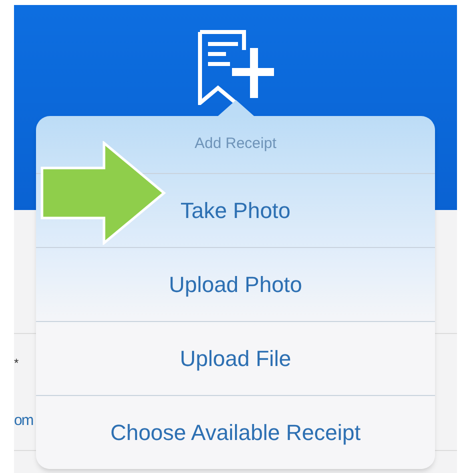 The width and height of the screenshot is (464, 473). Describe the element at coordinates (235, 358) in the screenshot. I see `menu-option: Upload File` at that location.